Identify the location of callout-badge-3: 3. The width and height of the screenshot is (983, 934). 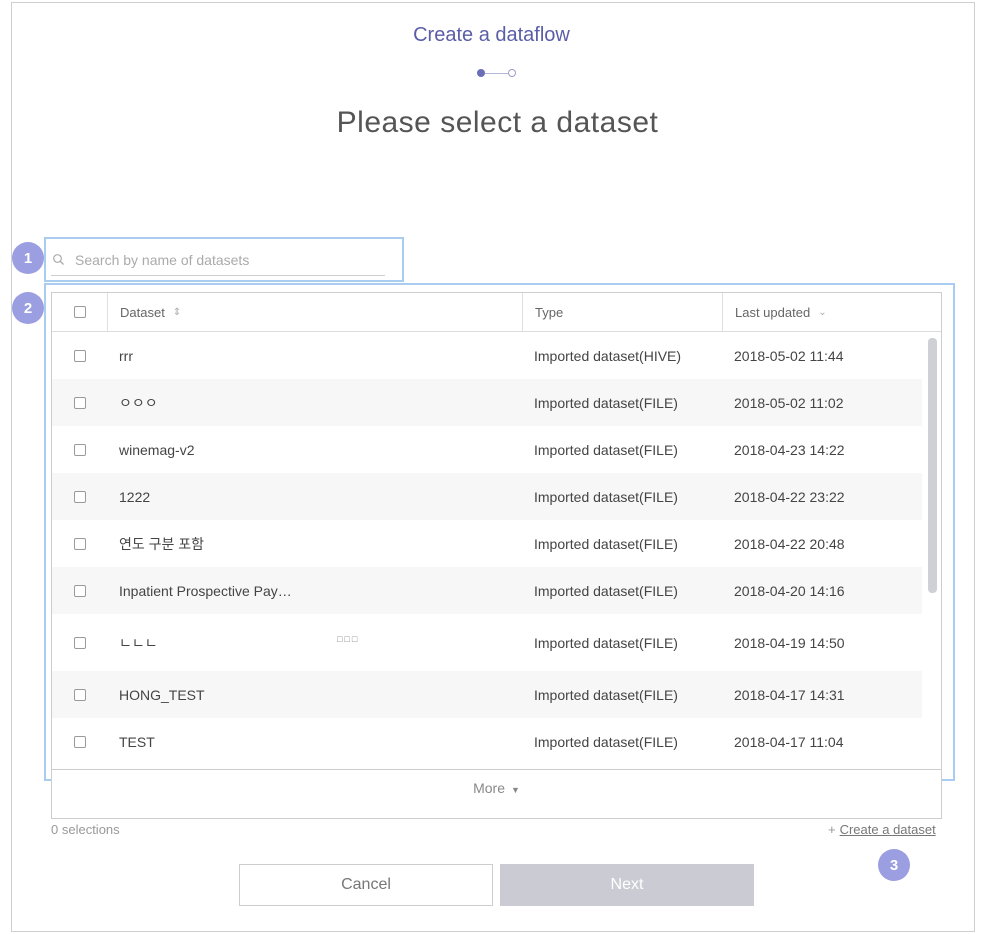
(894, 865).